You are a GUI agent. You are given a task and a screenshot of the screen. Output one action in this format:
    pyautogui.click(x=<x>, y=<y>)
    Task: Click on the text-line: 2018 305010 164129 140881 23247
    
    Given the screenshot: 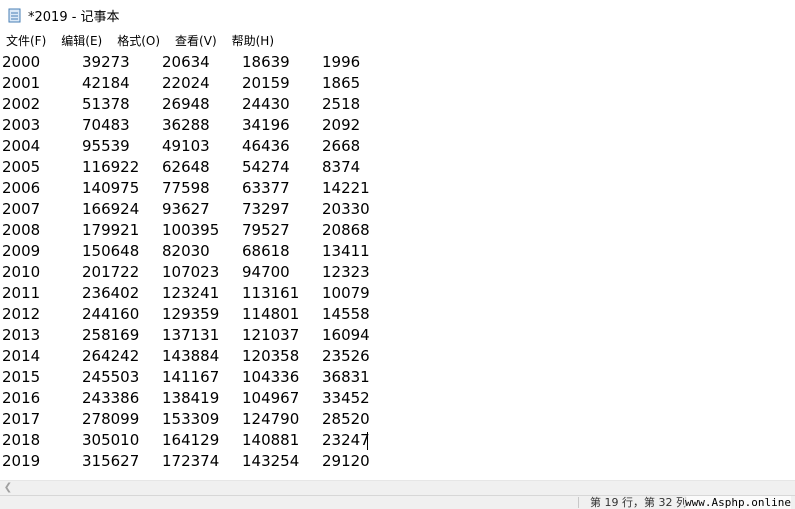 What is the action you would take?
    pyautogui.click(x=392, y=440)
    